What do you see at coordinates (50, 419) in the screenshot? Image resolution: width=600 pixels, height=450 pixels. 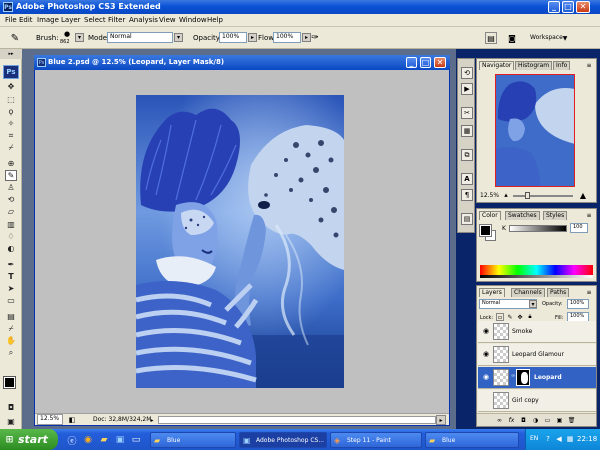 I see `zoom-field: 12.5%` at bounding box center [50, 419].